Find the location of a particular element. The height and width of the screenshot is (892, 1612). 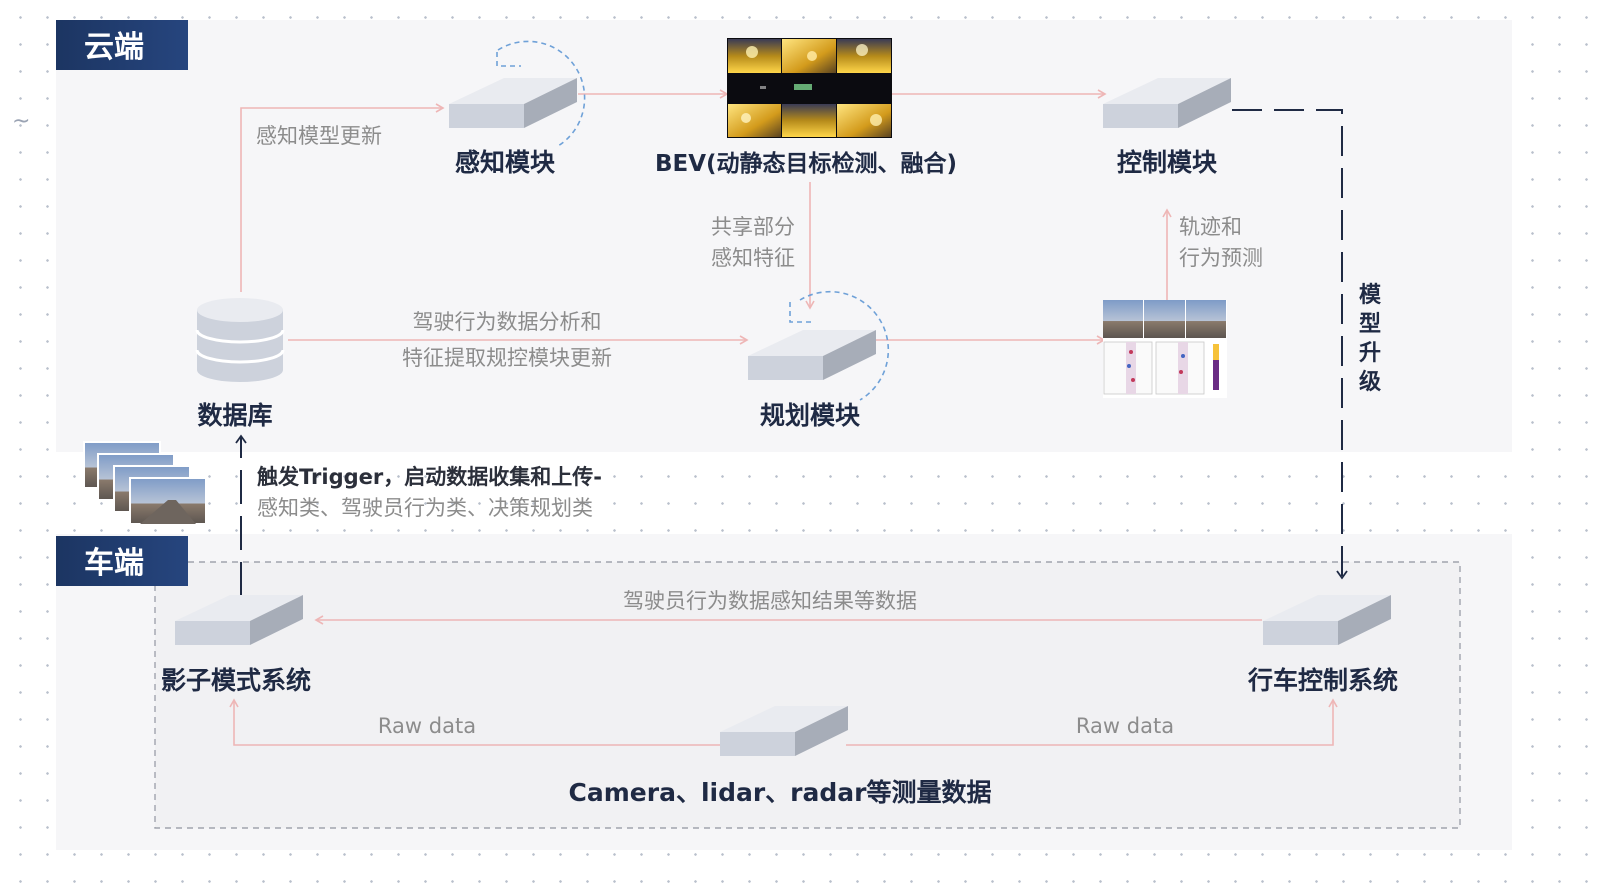

captured-frames-image is located at coordinates (145, 483).